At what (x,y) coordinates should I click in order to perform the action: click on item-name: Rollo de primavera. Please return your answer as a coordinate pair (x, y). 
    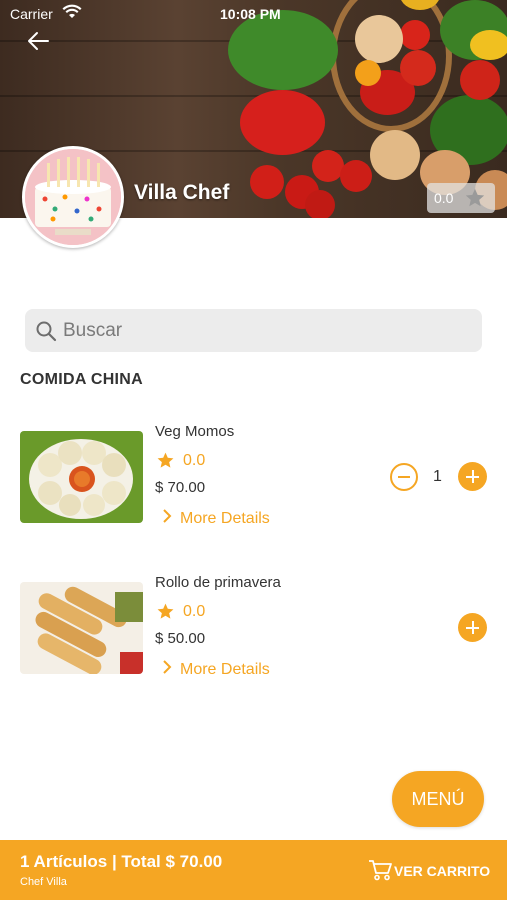
    Looking at the image, I should click on (218, 582).